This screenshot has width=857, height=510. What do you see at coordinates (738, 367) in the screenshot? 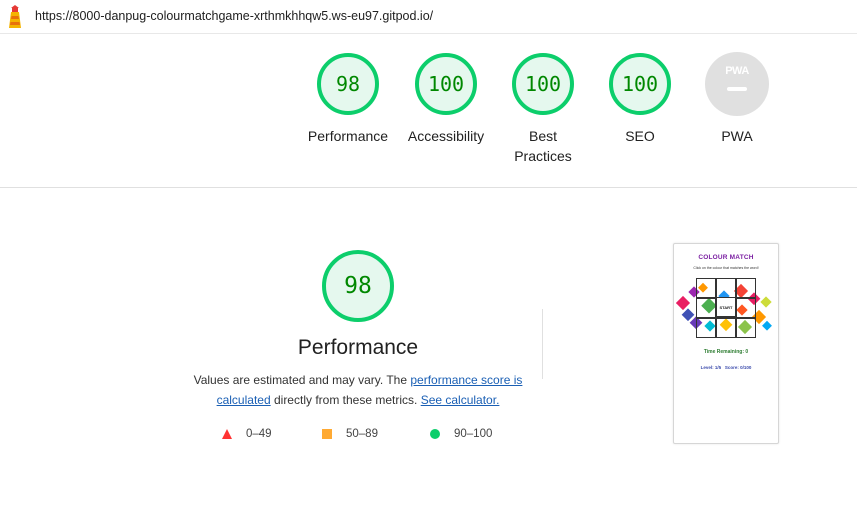
I see `score-label: Score: 0/100` at bounding box center [738, 367].